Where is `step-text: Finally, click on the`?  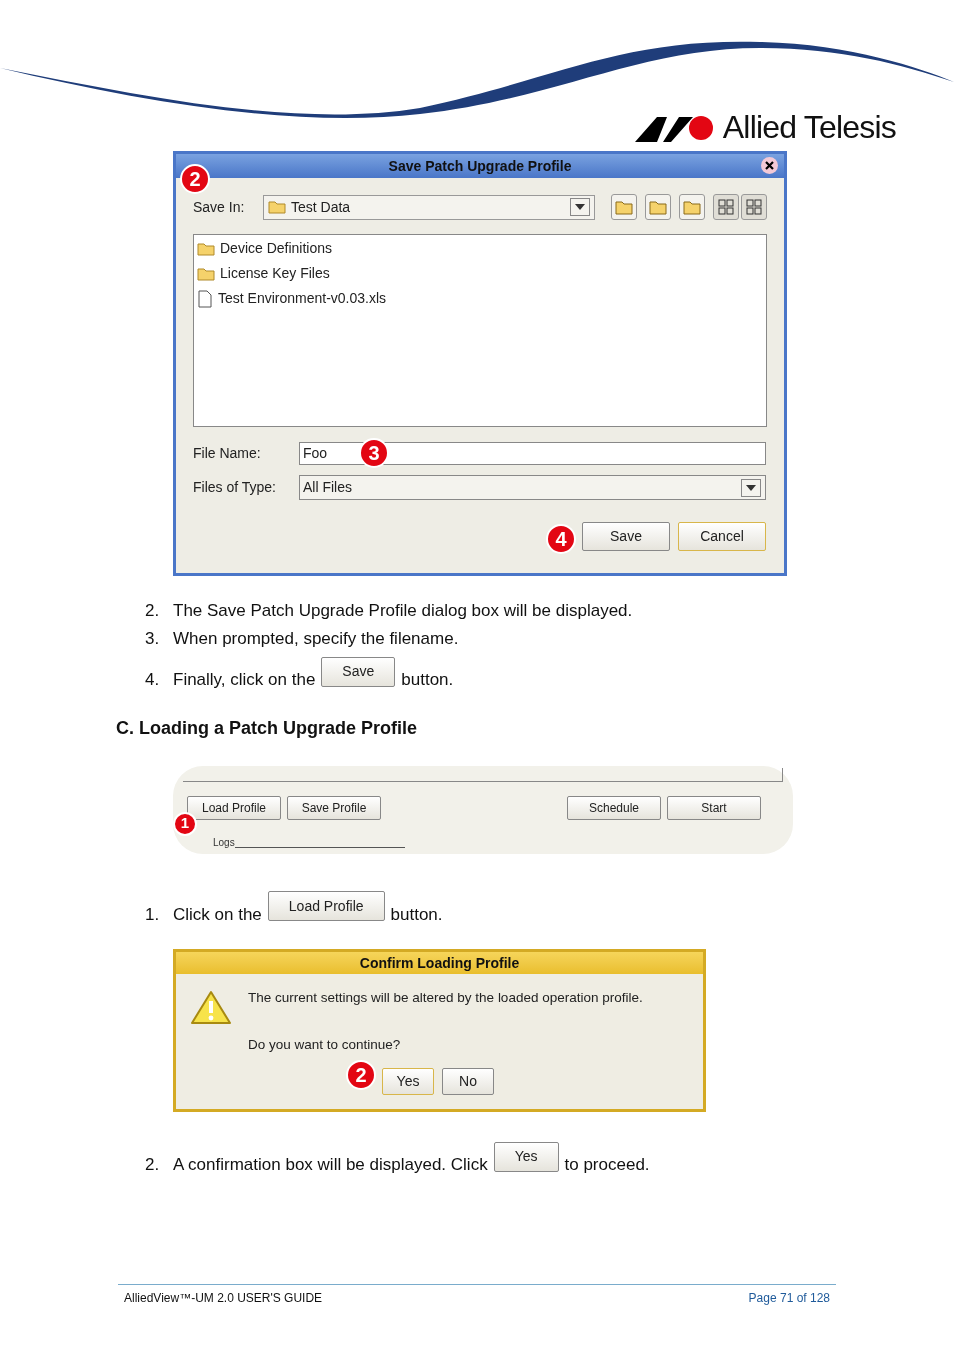
step-text: Finally, click on the is located at coordinates (244, 680).